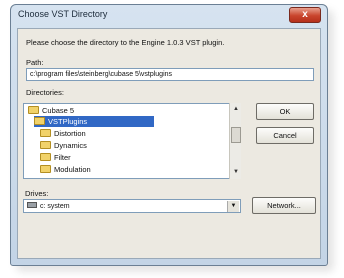  I want to click on close-icon: x, so click(305, 14).